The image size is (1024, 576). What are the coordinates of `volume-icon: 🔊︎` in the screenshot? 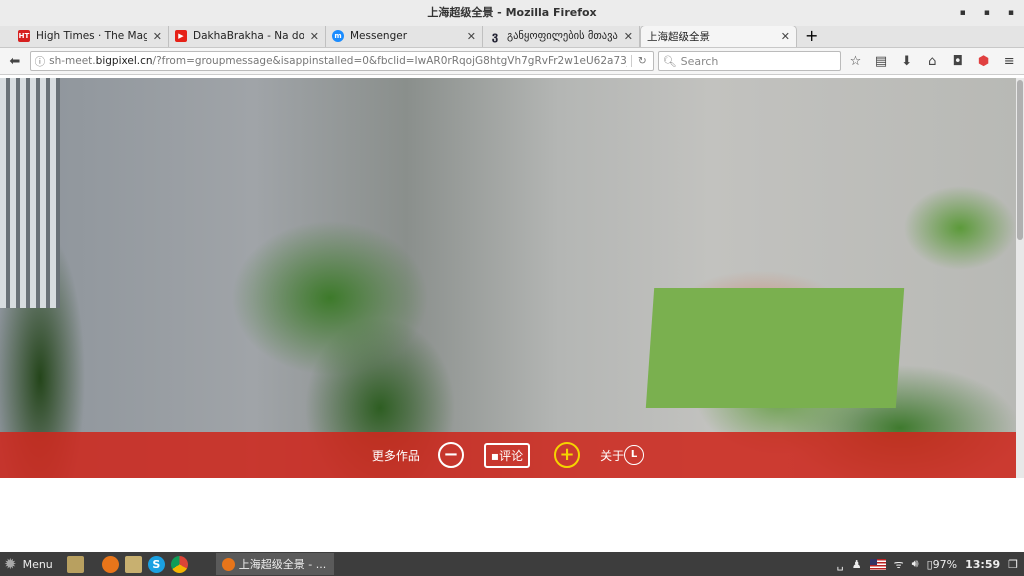 It's located at (915, 564).